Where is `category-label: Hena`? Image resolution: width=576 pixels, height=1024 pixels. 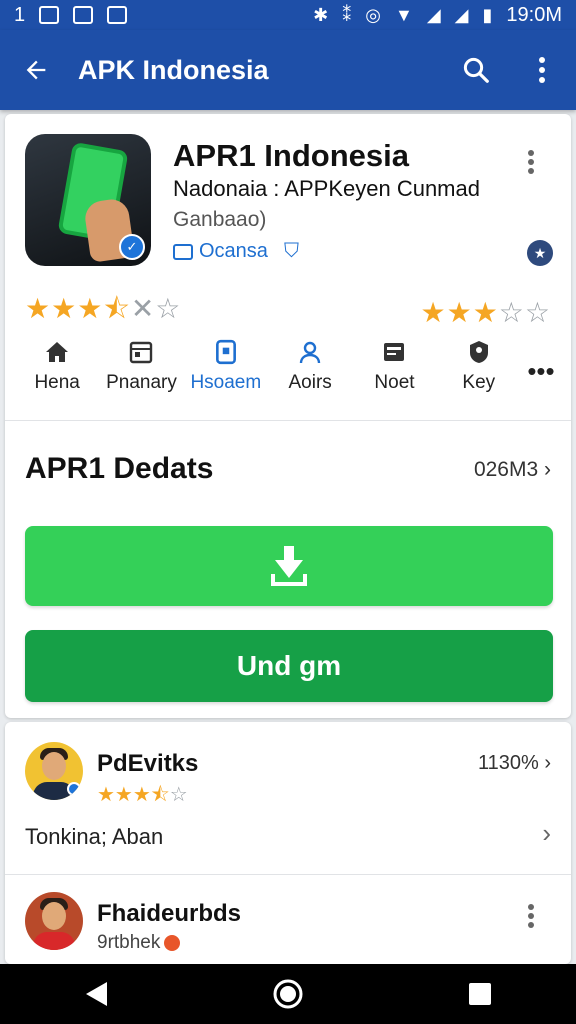
category-label: Hena is located at coordinates (57, 382).